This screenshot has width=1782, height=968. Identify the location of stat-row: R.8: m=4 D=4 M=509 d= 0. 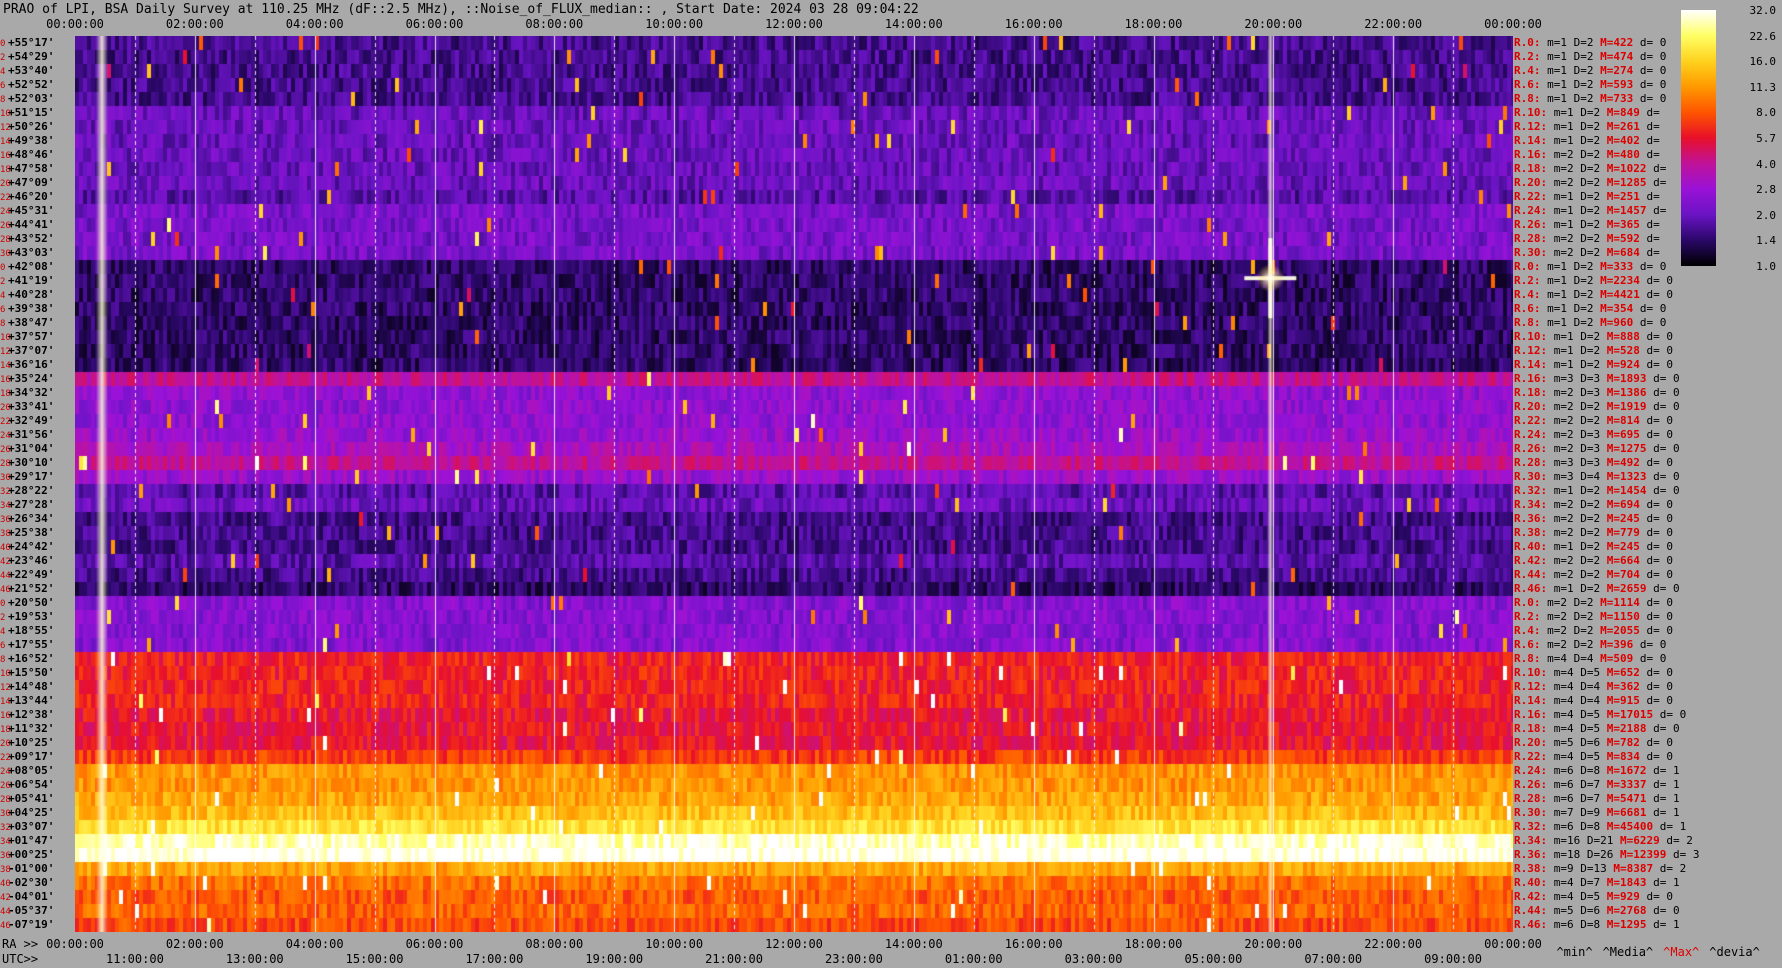
(1590, 659).